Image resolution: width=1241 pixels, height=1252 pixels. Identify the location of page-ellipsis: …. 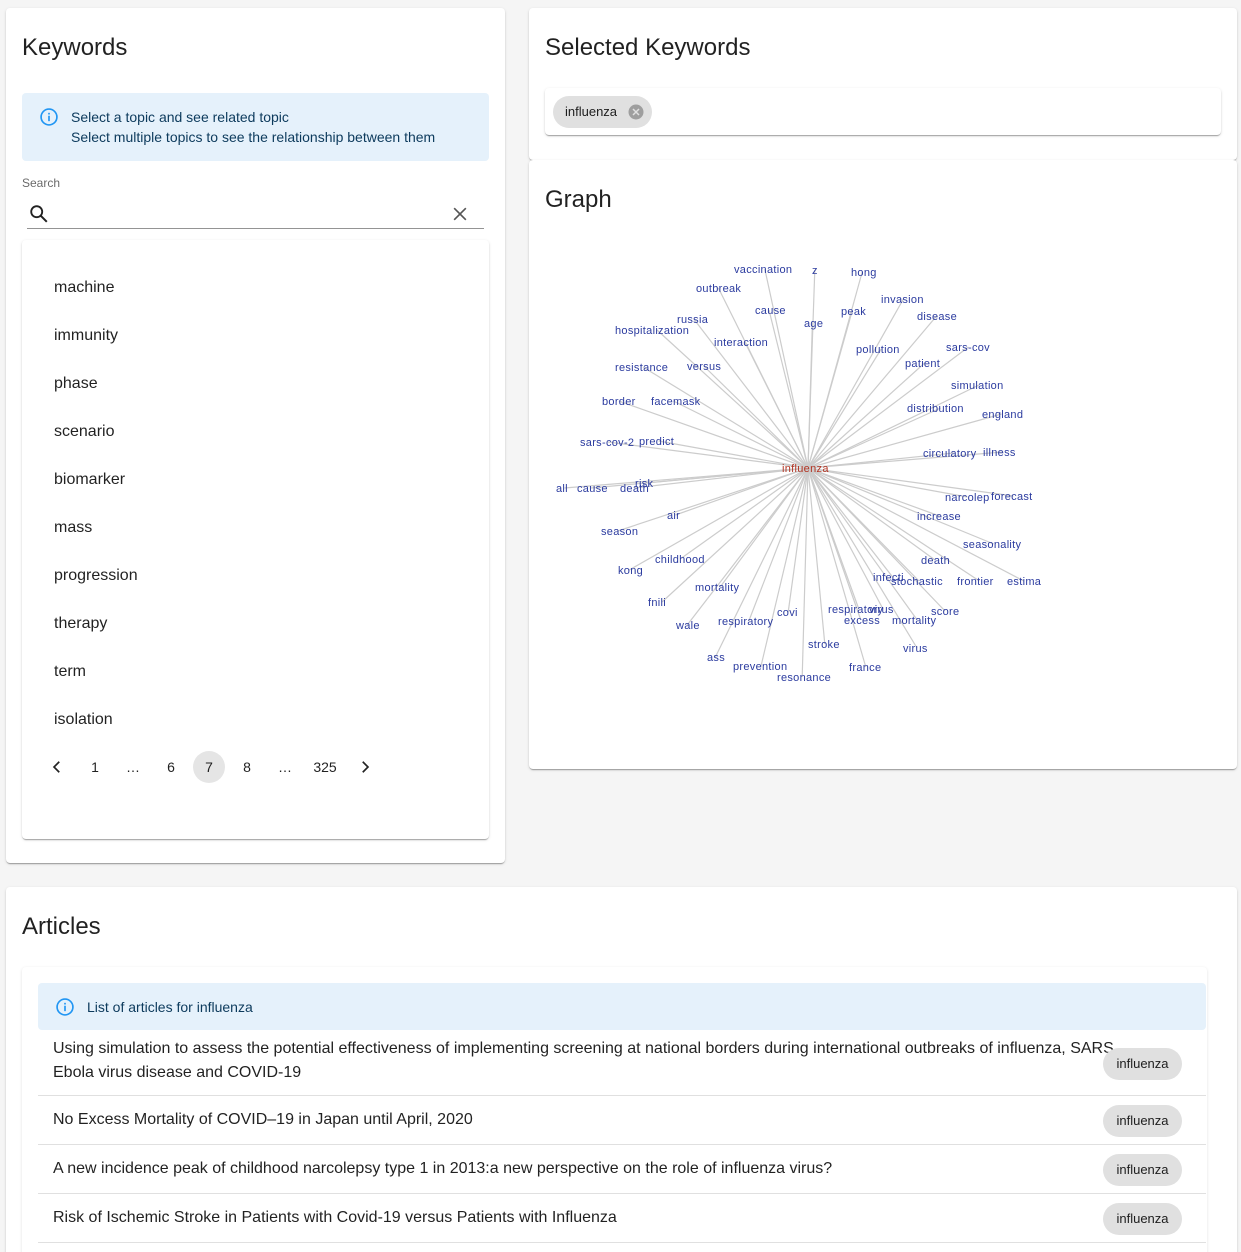
(285, 767).